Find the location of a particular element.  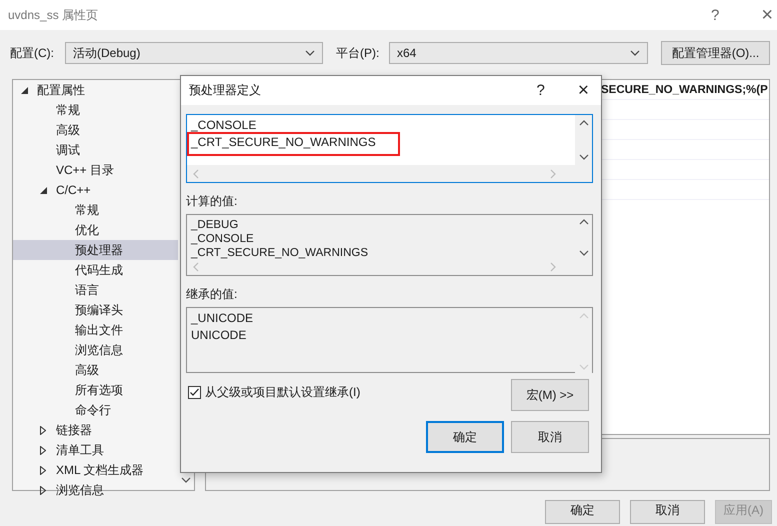

value-line: UNICODE is located at coordinates (218, 335).